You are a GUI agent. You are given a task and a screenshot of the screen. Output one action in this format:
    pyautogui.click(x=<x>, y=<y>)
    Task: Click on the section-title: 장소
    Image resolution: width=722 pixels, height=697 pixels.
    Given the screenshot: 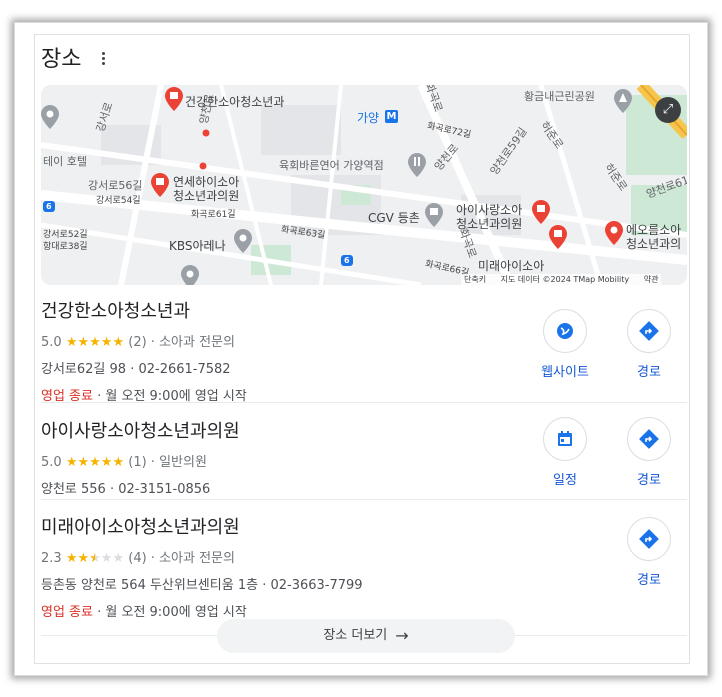 What is the action you would take?
    pyautogui.click(x=61, y=59)
    